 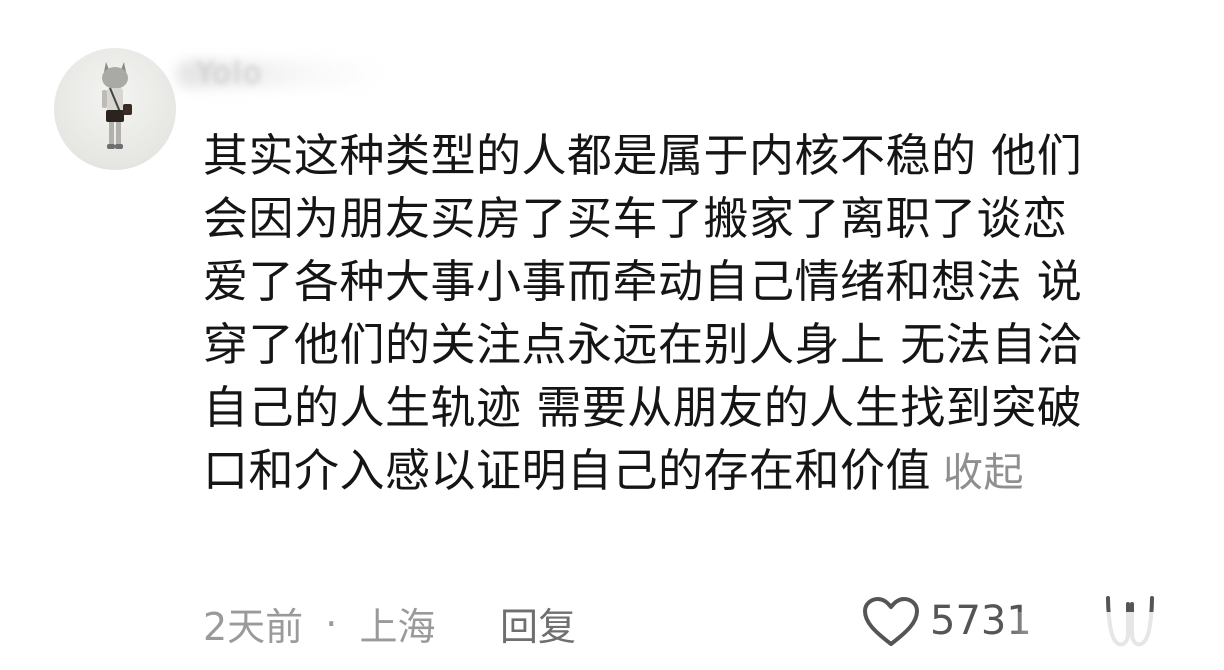 I want to click on reply-button: 回复, so click(x=538, y=623).